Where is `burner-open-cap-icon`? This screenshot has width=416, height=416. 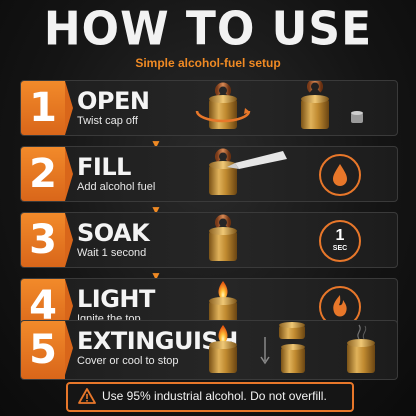 burner-open-cap-icon is located at coordinates (332, 105).